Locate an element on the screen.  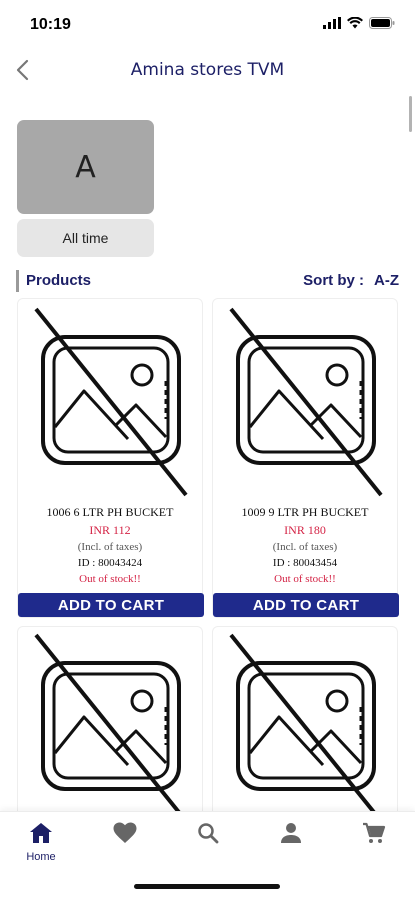
product-id: ID : 80043424 is located at coordinates (110, 563).